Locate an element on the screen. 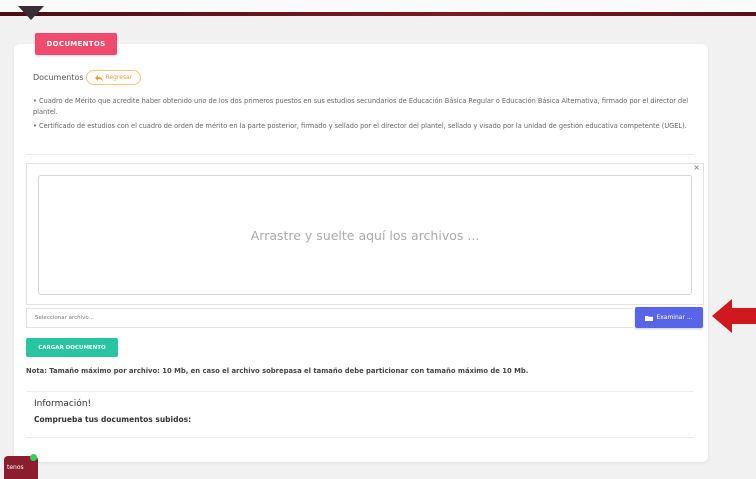 This screenshot has height=479, width=756. regresar-button: Regresar is located at coordinates (113, 77).